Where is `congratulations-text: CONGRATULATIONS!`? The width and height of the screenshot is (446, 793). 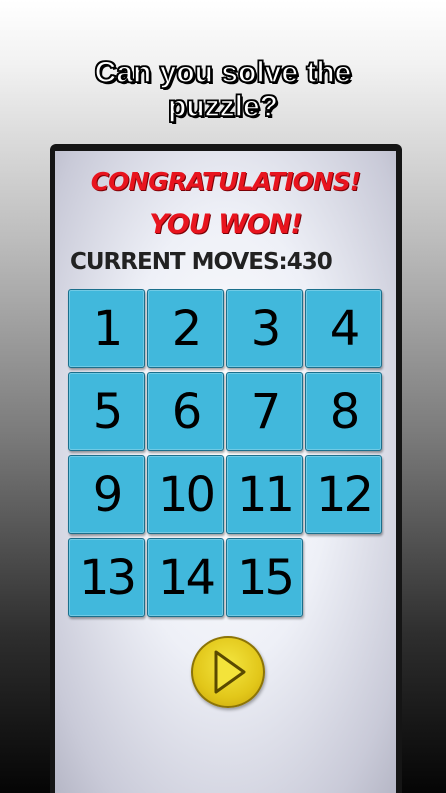
congratulations-text: CONGRATULATIONS! is located at coordinates (225, 181).